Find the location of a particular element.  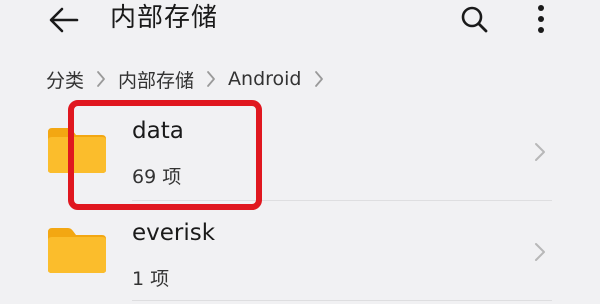

arrow-left-icon is located at coordinates (64, 20).